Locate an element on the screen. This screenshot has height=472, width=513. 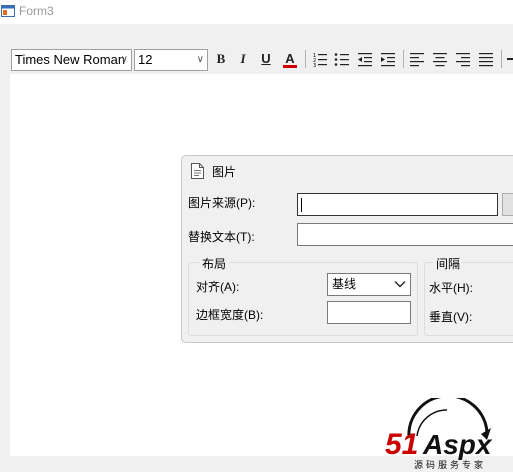
dialog-title: 图片 is located at coordinates (224, 172).